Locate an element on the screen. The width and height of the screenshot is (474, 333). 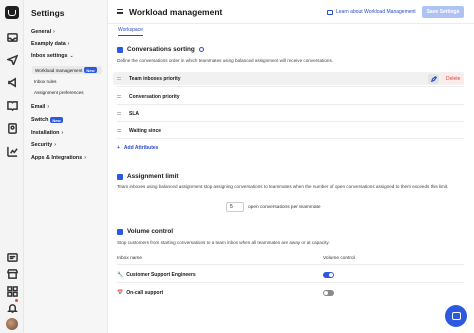
pencil-icon is located at coordinates (433, 78).